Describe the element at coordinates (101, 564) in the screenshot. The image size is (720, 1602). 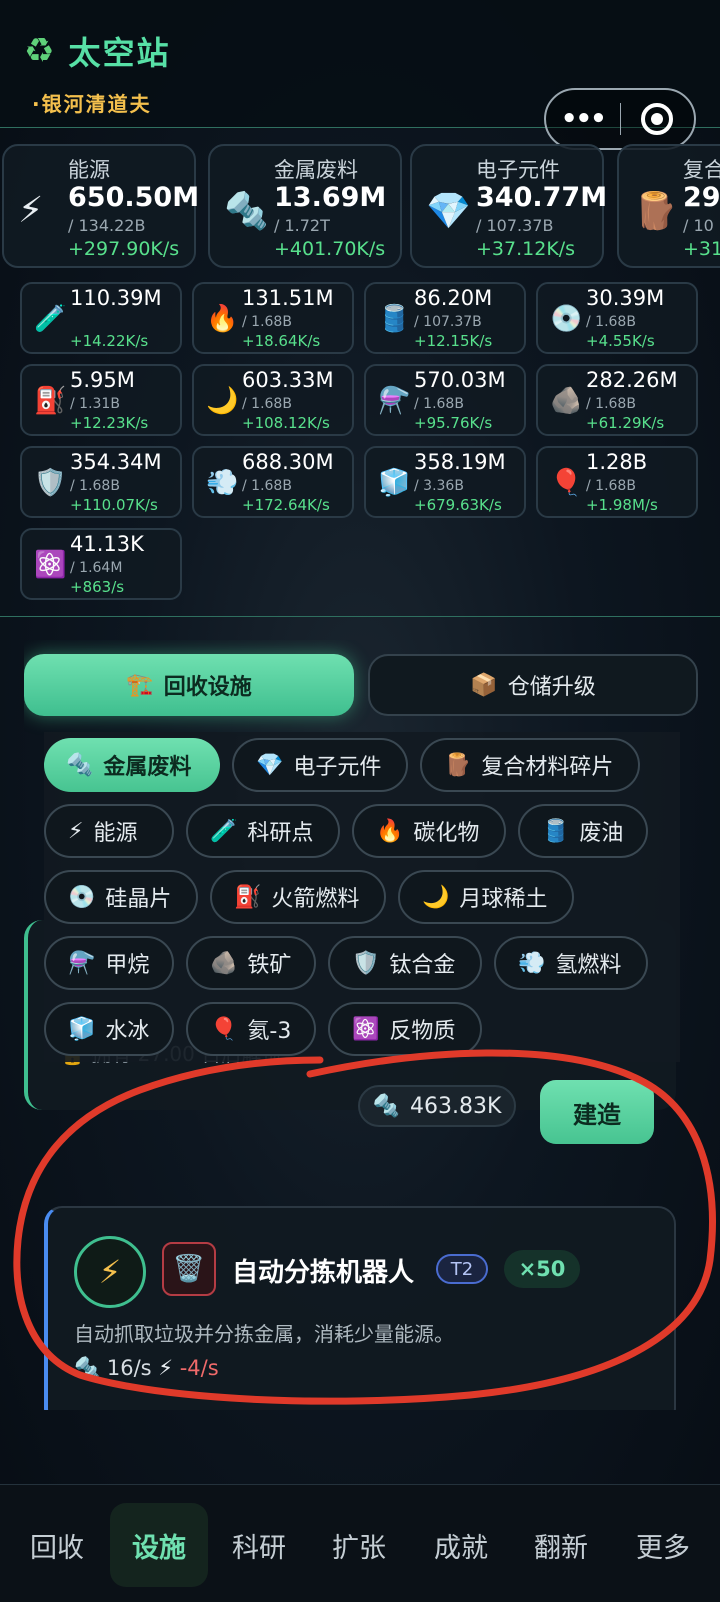
I see `resource-card-antimatter: ⚛️ 41.13K / 1.64M +863/s` at that location.